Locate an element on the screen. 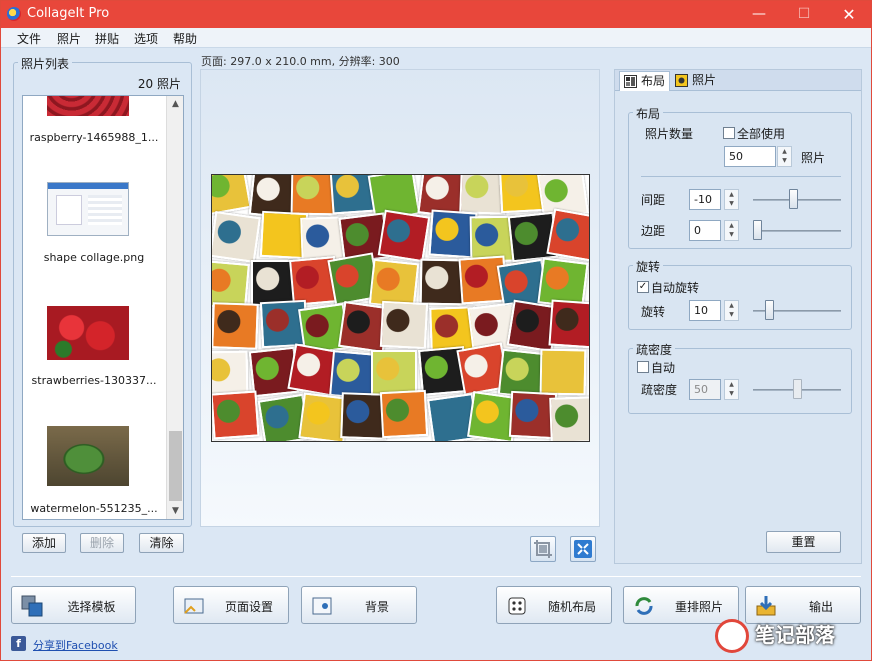 This screenshot has width=872, height=661. fit-view-icon is located at coordinates (583, 549).